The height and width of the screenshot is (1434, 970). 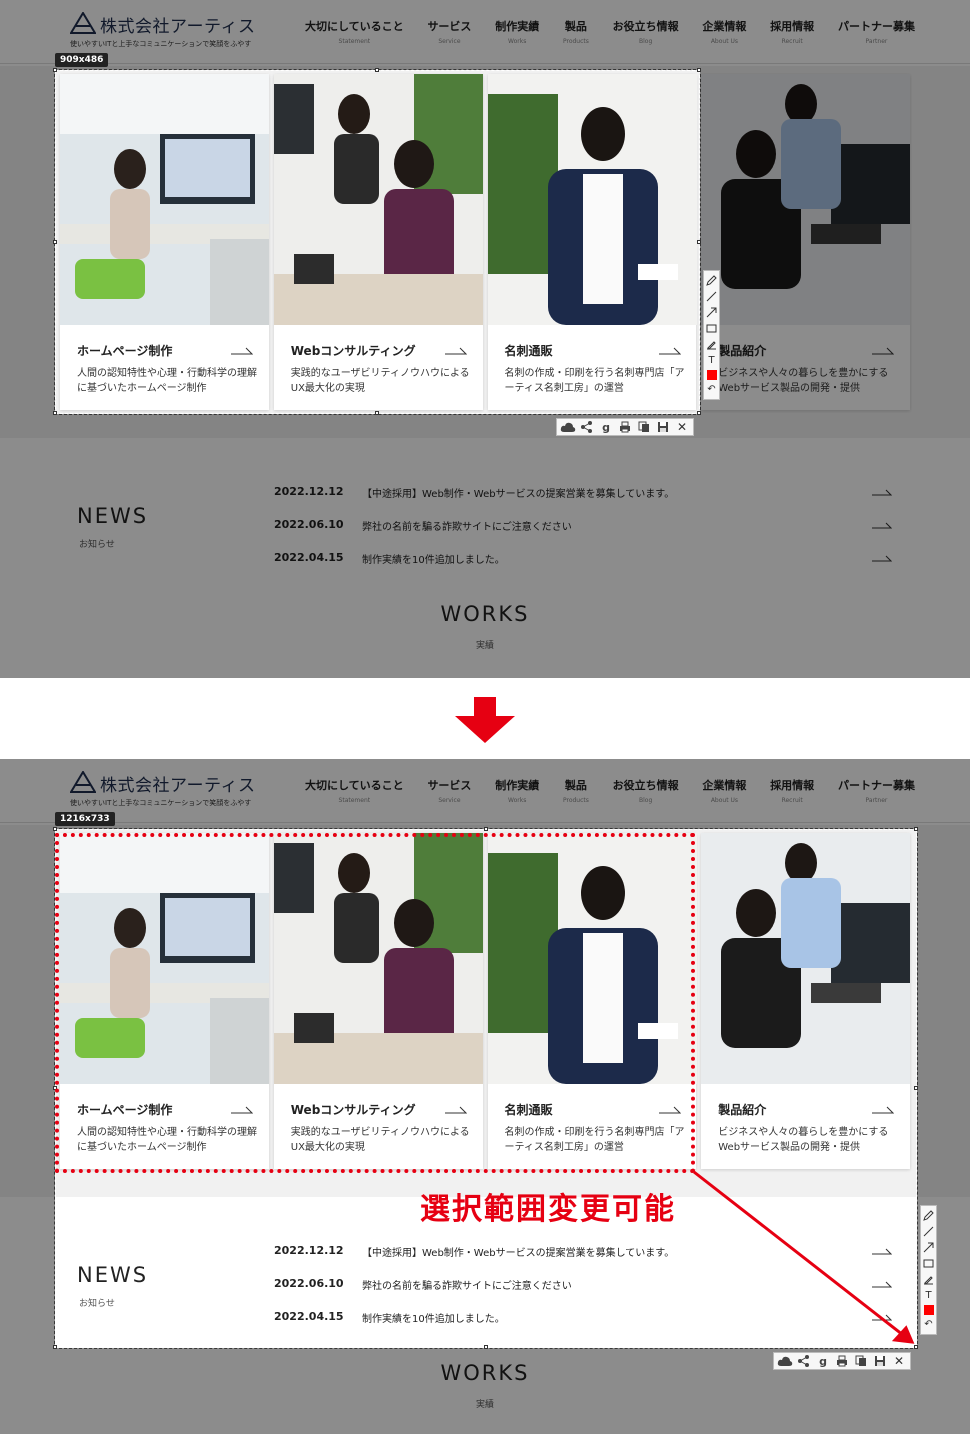 What do you see at coordinates (82, 60) in the screenshot?
I see `selection-size-badge: 909x486` at bounding box center [82, 60].